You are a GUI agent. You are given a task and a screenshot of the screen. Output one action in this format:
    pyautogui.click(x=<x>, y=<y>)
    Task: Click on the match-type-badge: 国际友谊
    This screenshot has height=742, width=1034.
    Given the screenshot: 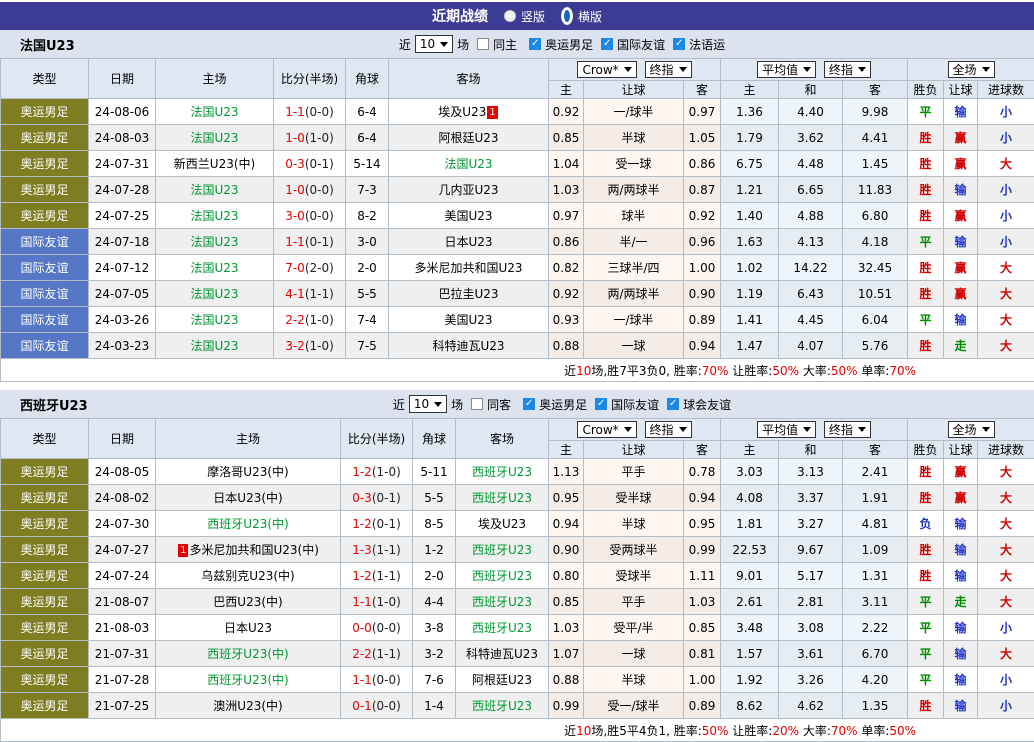 What is the action you would take?
    pyautogui.click(x=45, y=346)
    